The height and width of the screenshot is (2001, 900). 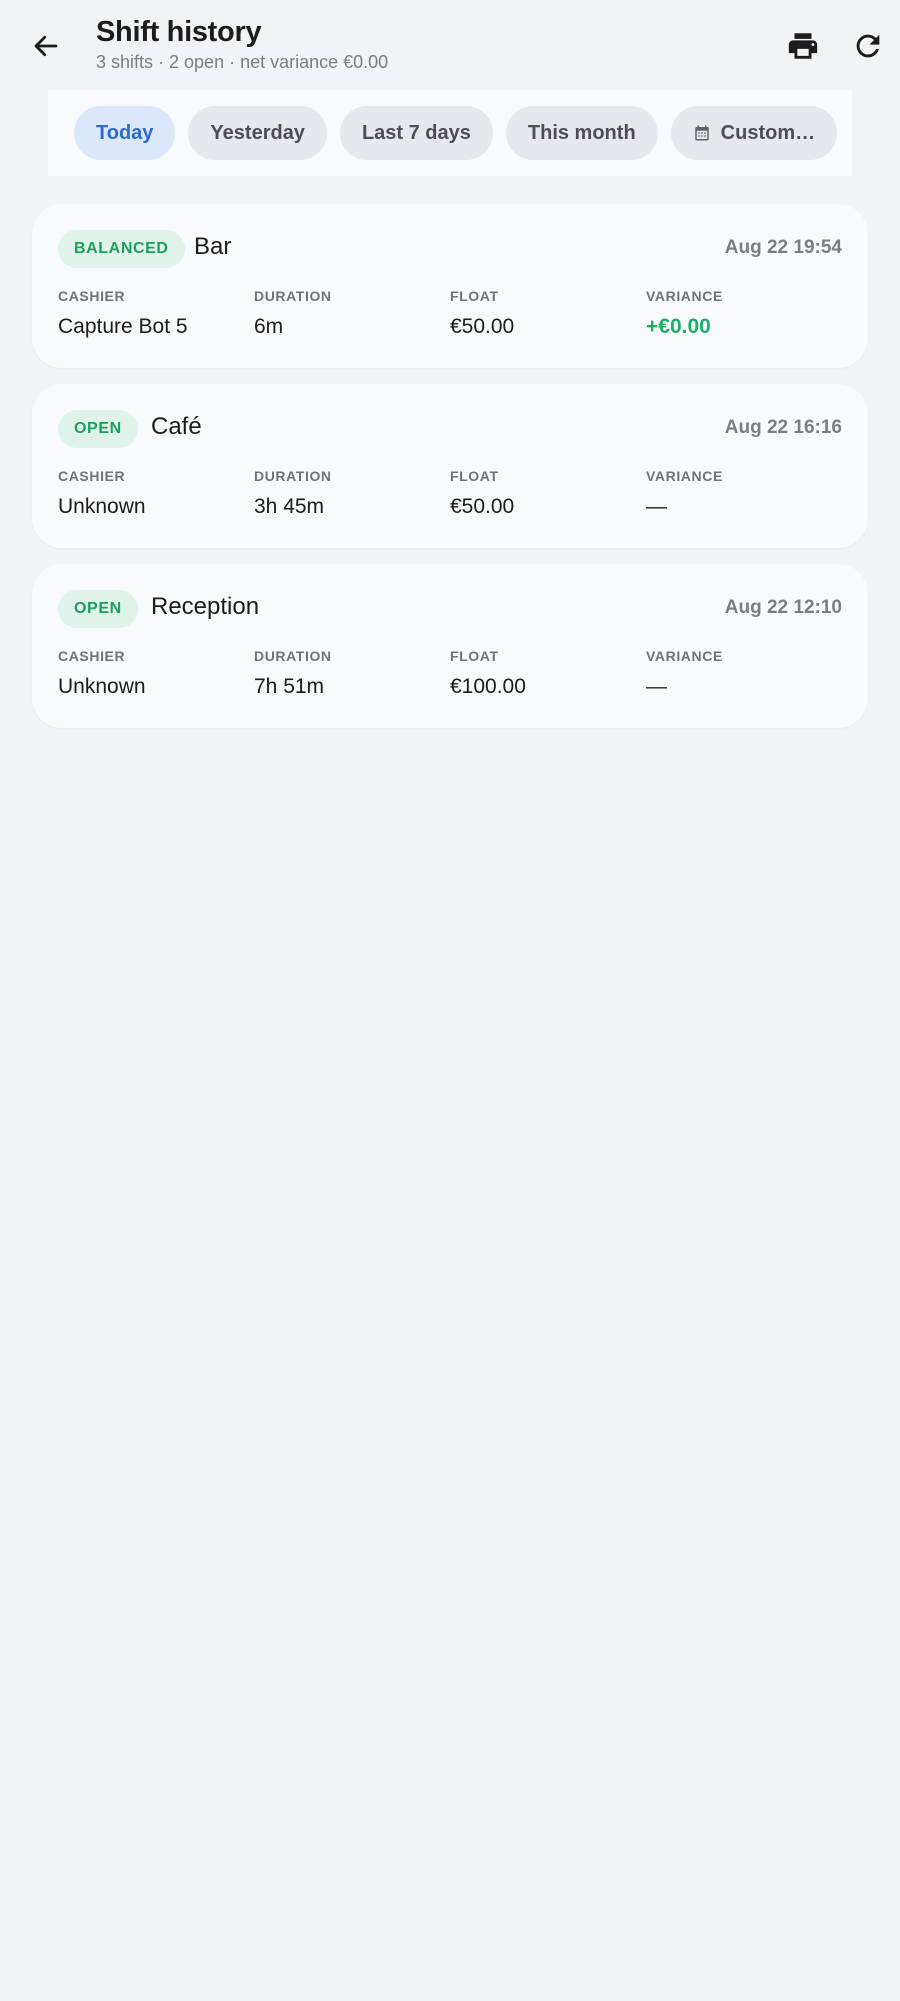 What do you see at coordinates (121, 249) in the screenshot?
I see `status-badge: BALANCED` at bounding box center [121, 249].